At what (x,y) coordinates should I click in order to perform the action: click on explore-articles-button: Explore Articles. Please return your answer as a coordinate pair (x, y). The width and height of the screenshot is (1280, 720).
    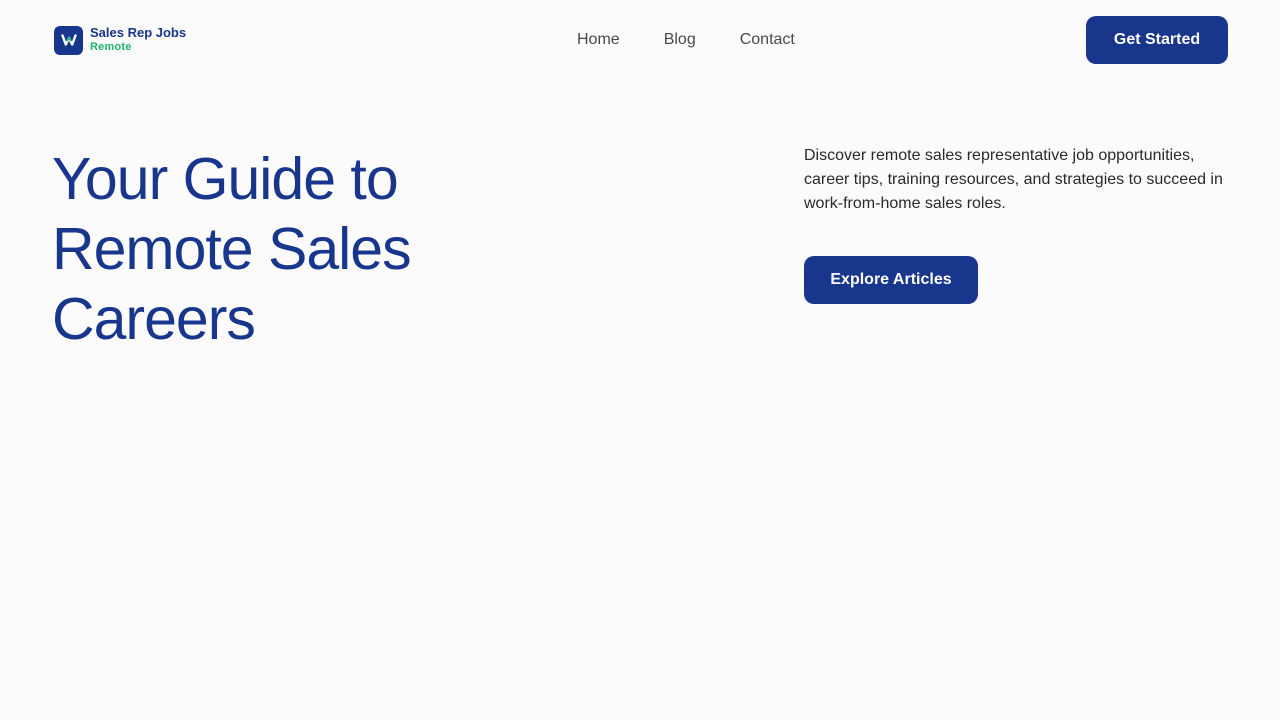
    Looking at the image, I should click on (891, 280).